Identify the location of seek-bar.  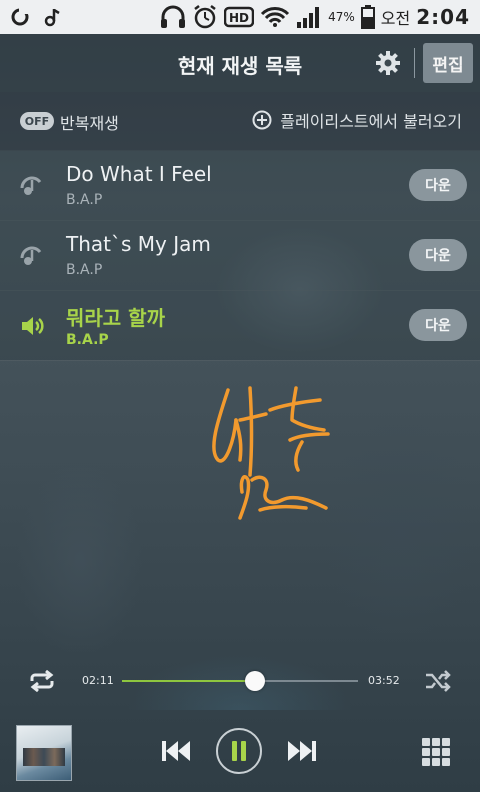
(240, 681).